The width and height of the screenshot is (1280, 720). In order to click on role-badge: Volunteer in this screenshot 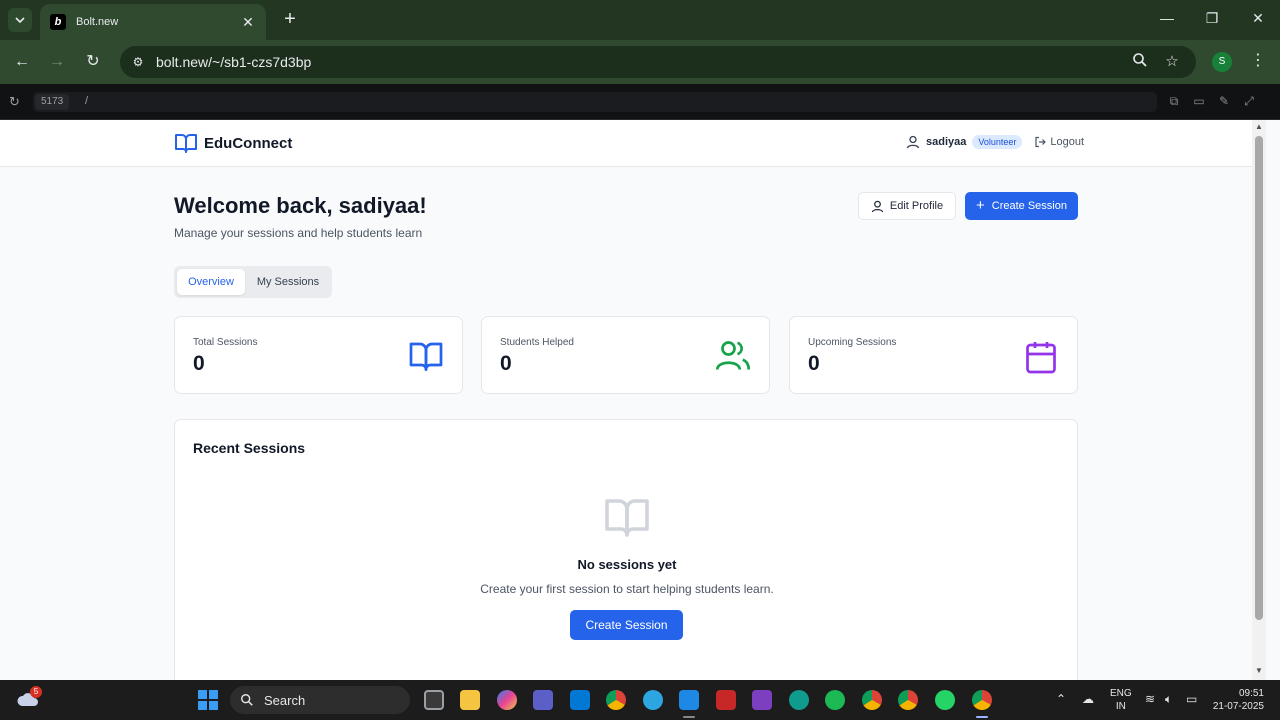, I will do `click(997, 142)`.